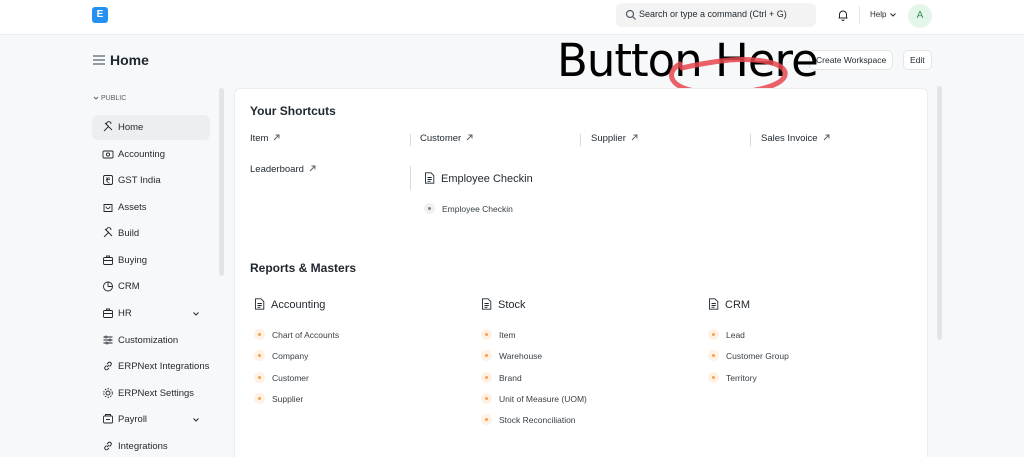 The image size is (1024, 457). What do you see at coordinates (259, 138) in the screenshot?
I see `shortcut-label: Item` at bounding box center [259, 138].